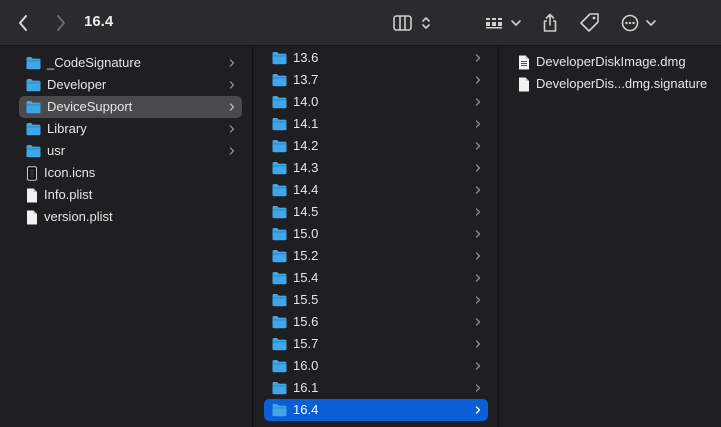 This screenshot has width=721, height=427. What do you see at coordinates (376, 102) in the screenshot?
I see `list-item: 14.0` at bounding box center [376, 102].